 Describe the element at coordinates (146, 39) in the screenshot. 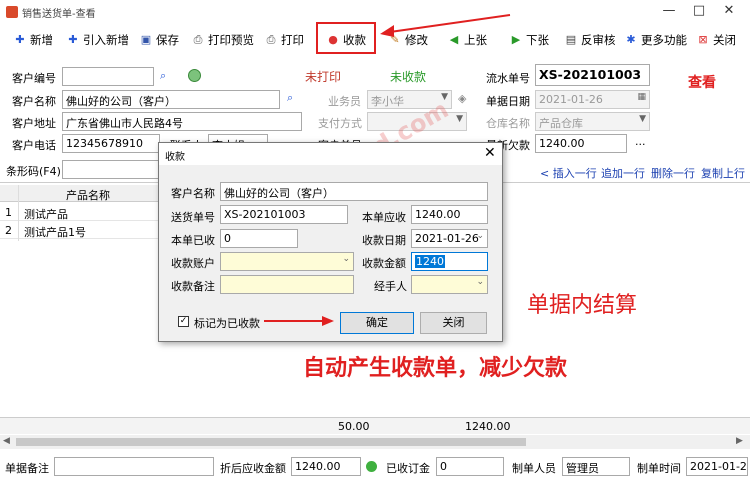

I see `floppy-icon: ▣` at that location.